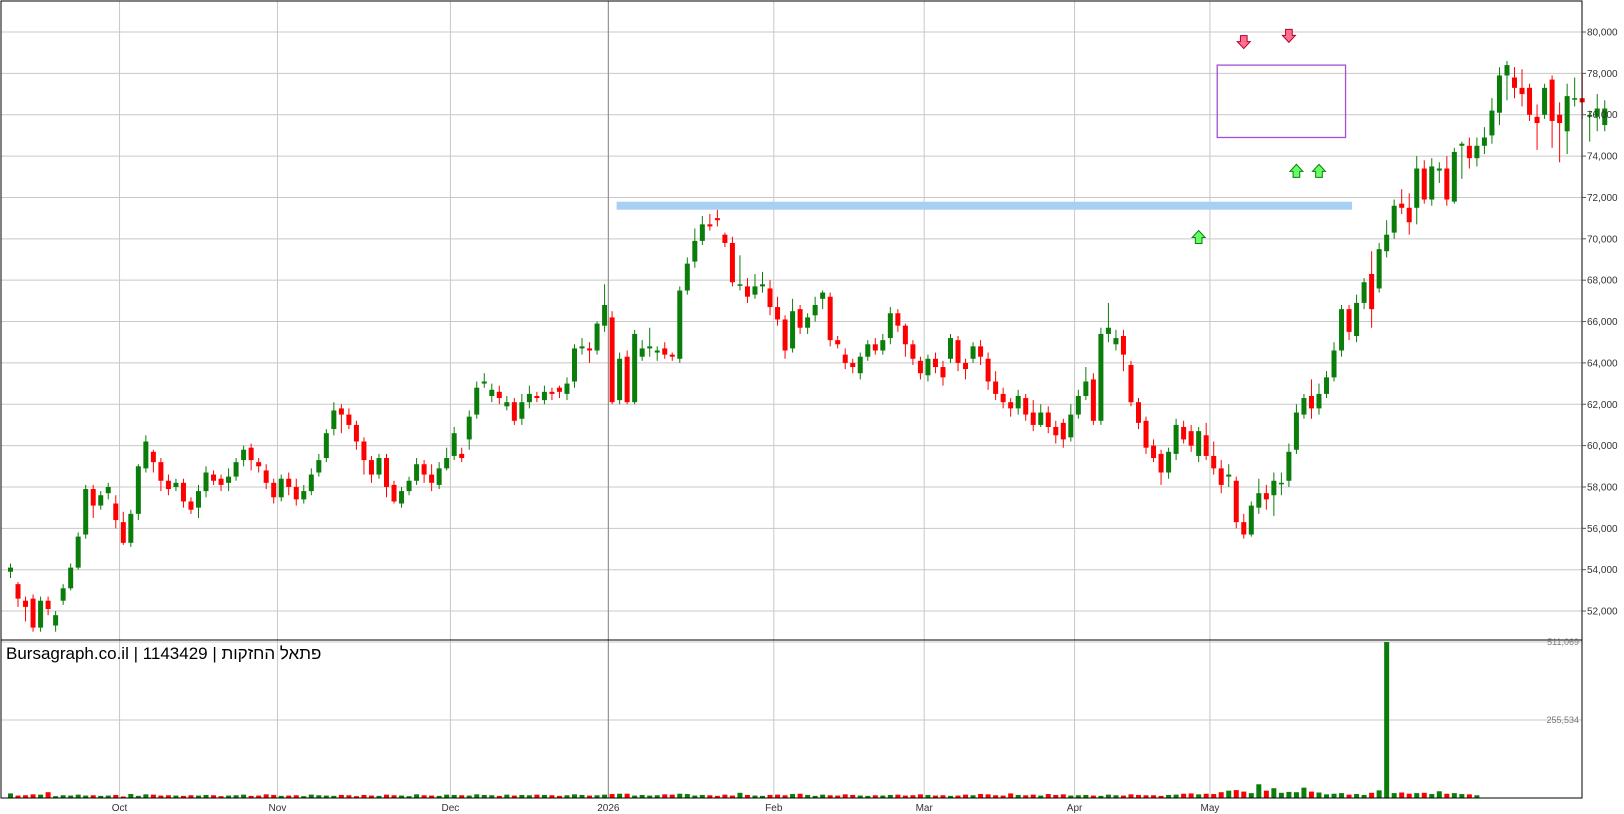  What do you see at coordinates (1259, 136) in the screenshot?
I see `annotations-front` at bounding box center [1259, 136].